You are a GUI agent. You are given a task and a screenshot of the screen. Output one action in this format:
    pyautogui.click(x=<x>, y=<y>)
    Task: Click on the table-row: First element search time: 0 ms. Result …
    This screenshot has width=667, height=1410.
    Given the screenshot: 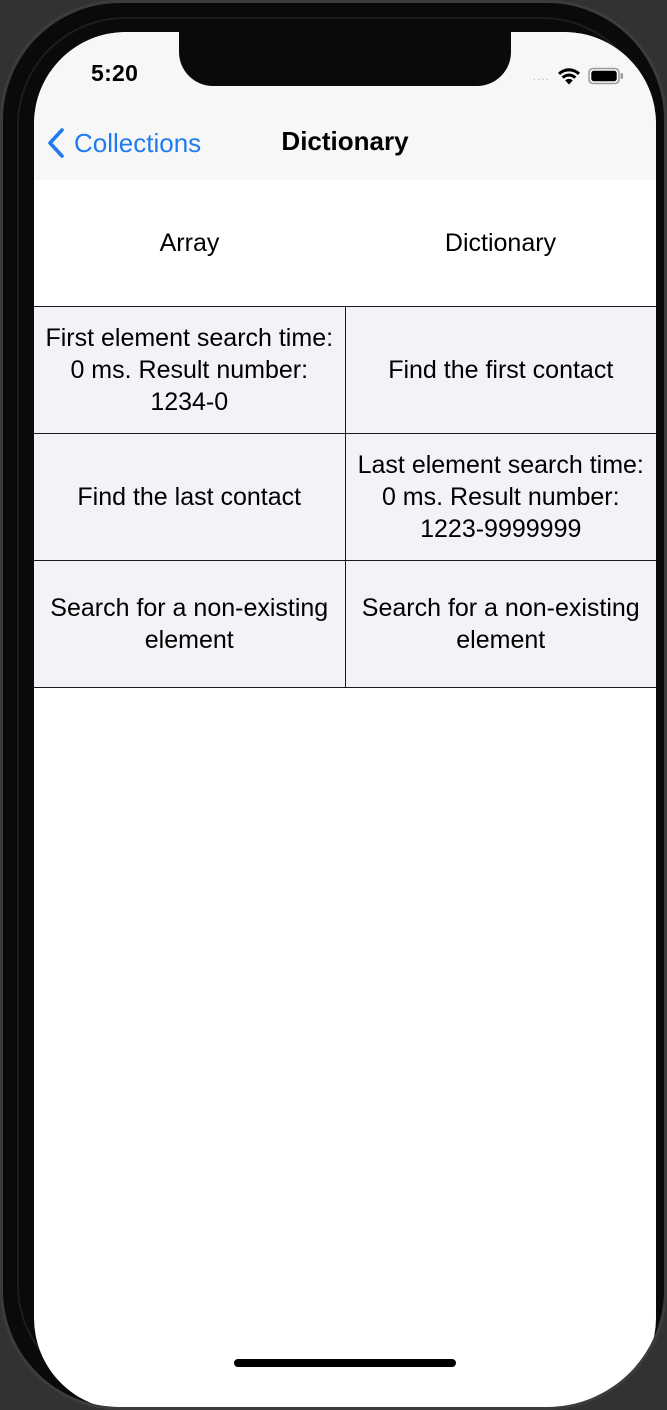 What is the action you would take?
    pyautogui.click(x=345, y=370)
    